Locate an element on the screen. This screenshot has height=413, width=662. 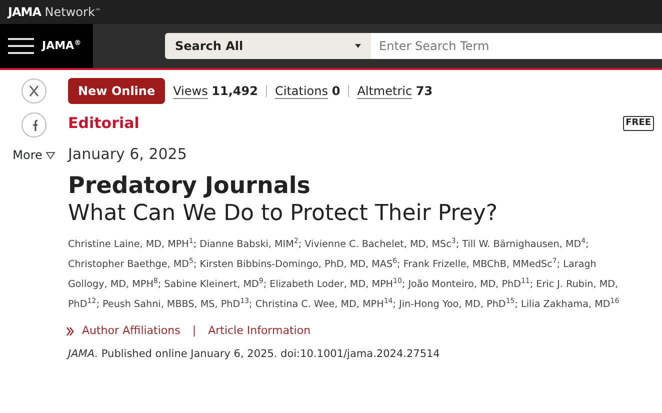
metric-link: Citations 0 is located at coordinates (307, 91).